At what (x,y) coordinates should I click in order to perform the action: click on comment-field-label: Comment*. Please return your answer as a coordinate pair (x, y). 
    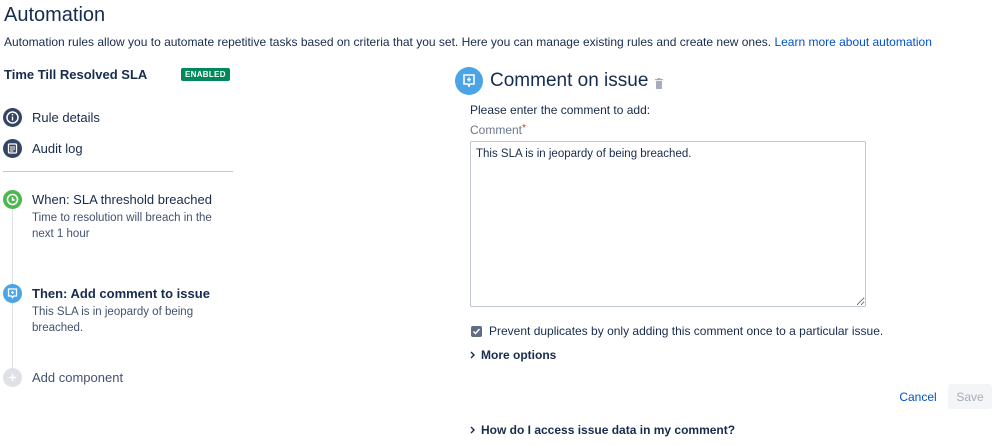
    Looking at the image, I should click on (498, 130).